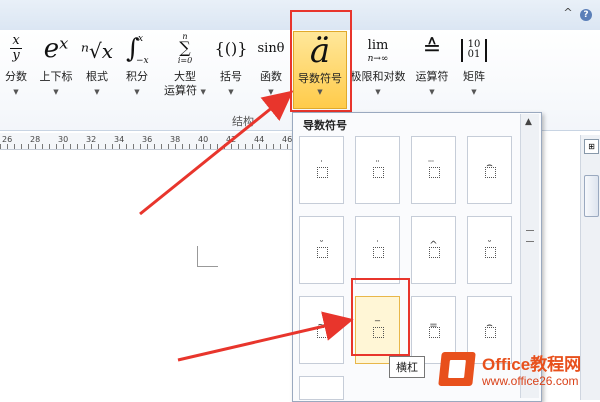 This screenshot has width=600, height=402. I want to click on tooltip-bar: 横杠, so click(407, 367).